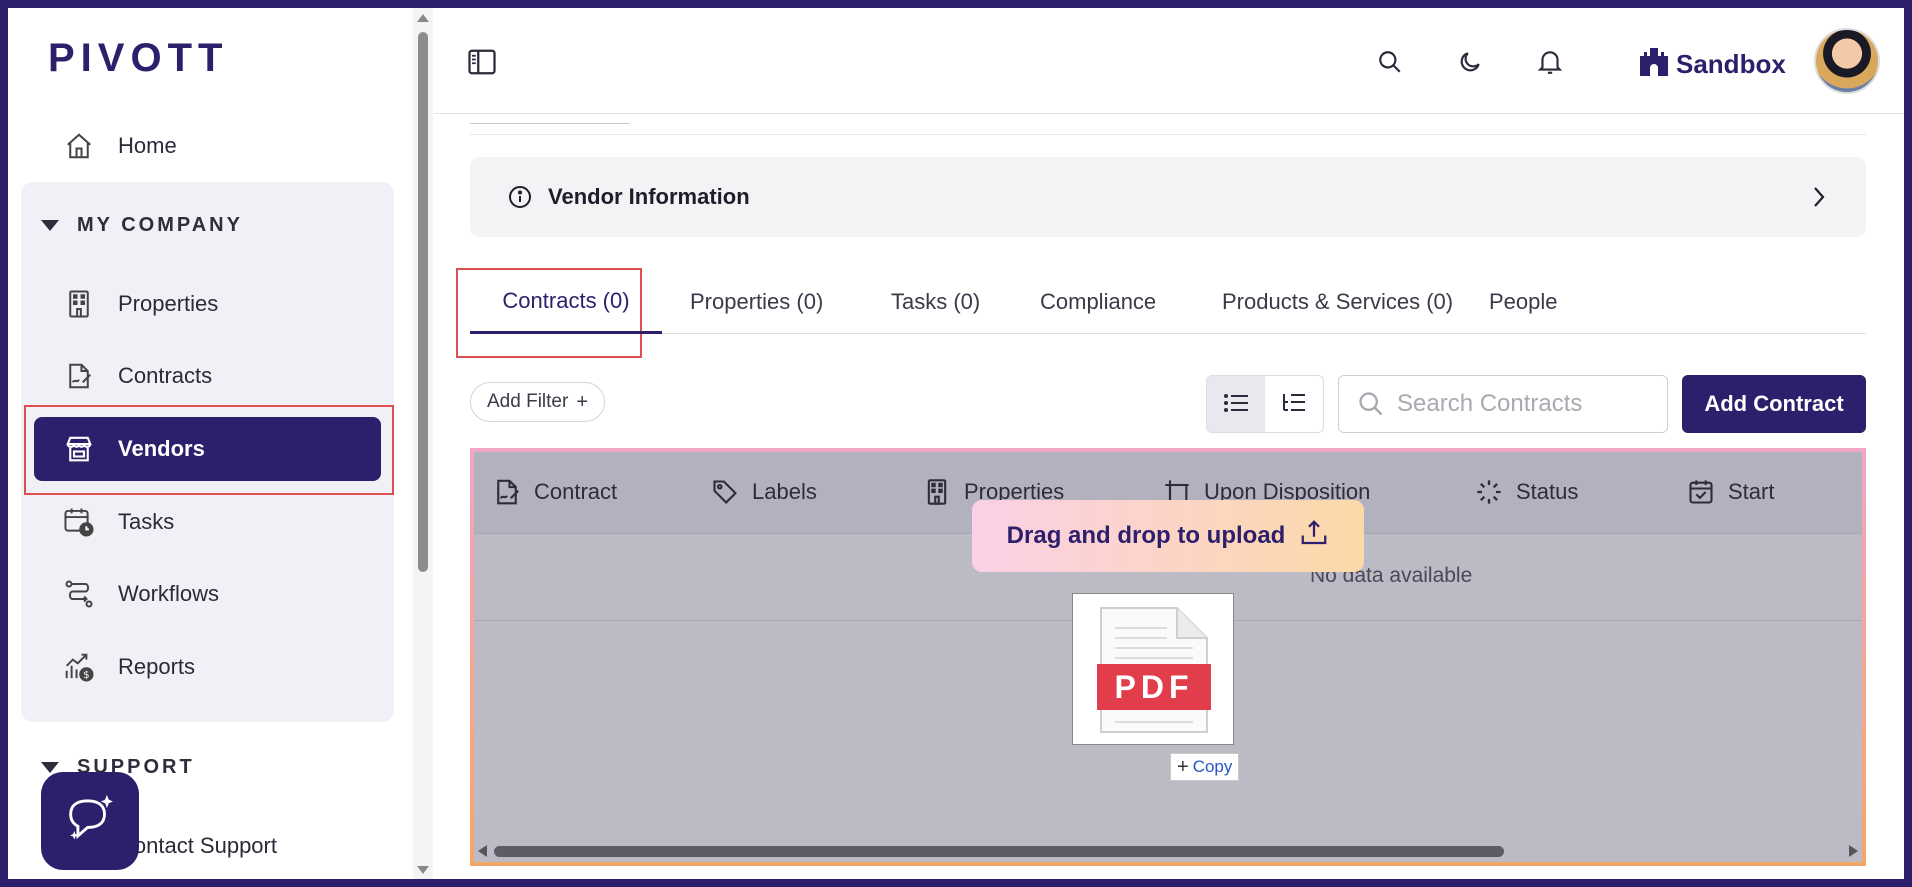 The width and height of the screenshot is (1912, 887). Describe the element at coordinates (520, 197) in the screenshot. I see `info-icon` at that location.